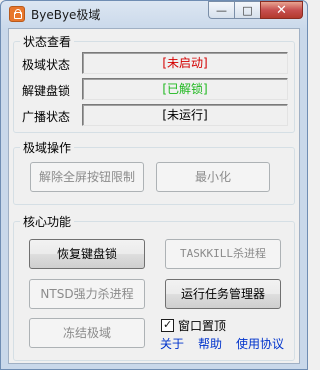 The image size is (320, 370). What do you see at coordinates (172, 343) in the screenshot?
I see `about-link: 关于` at bounding box center [172, 343].